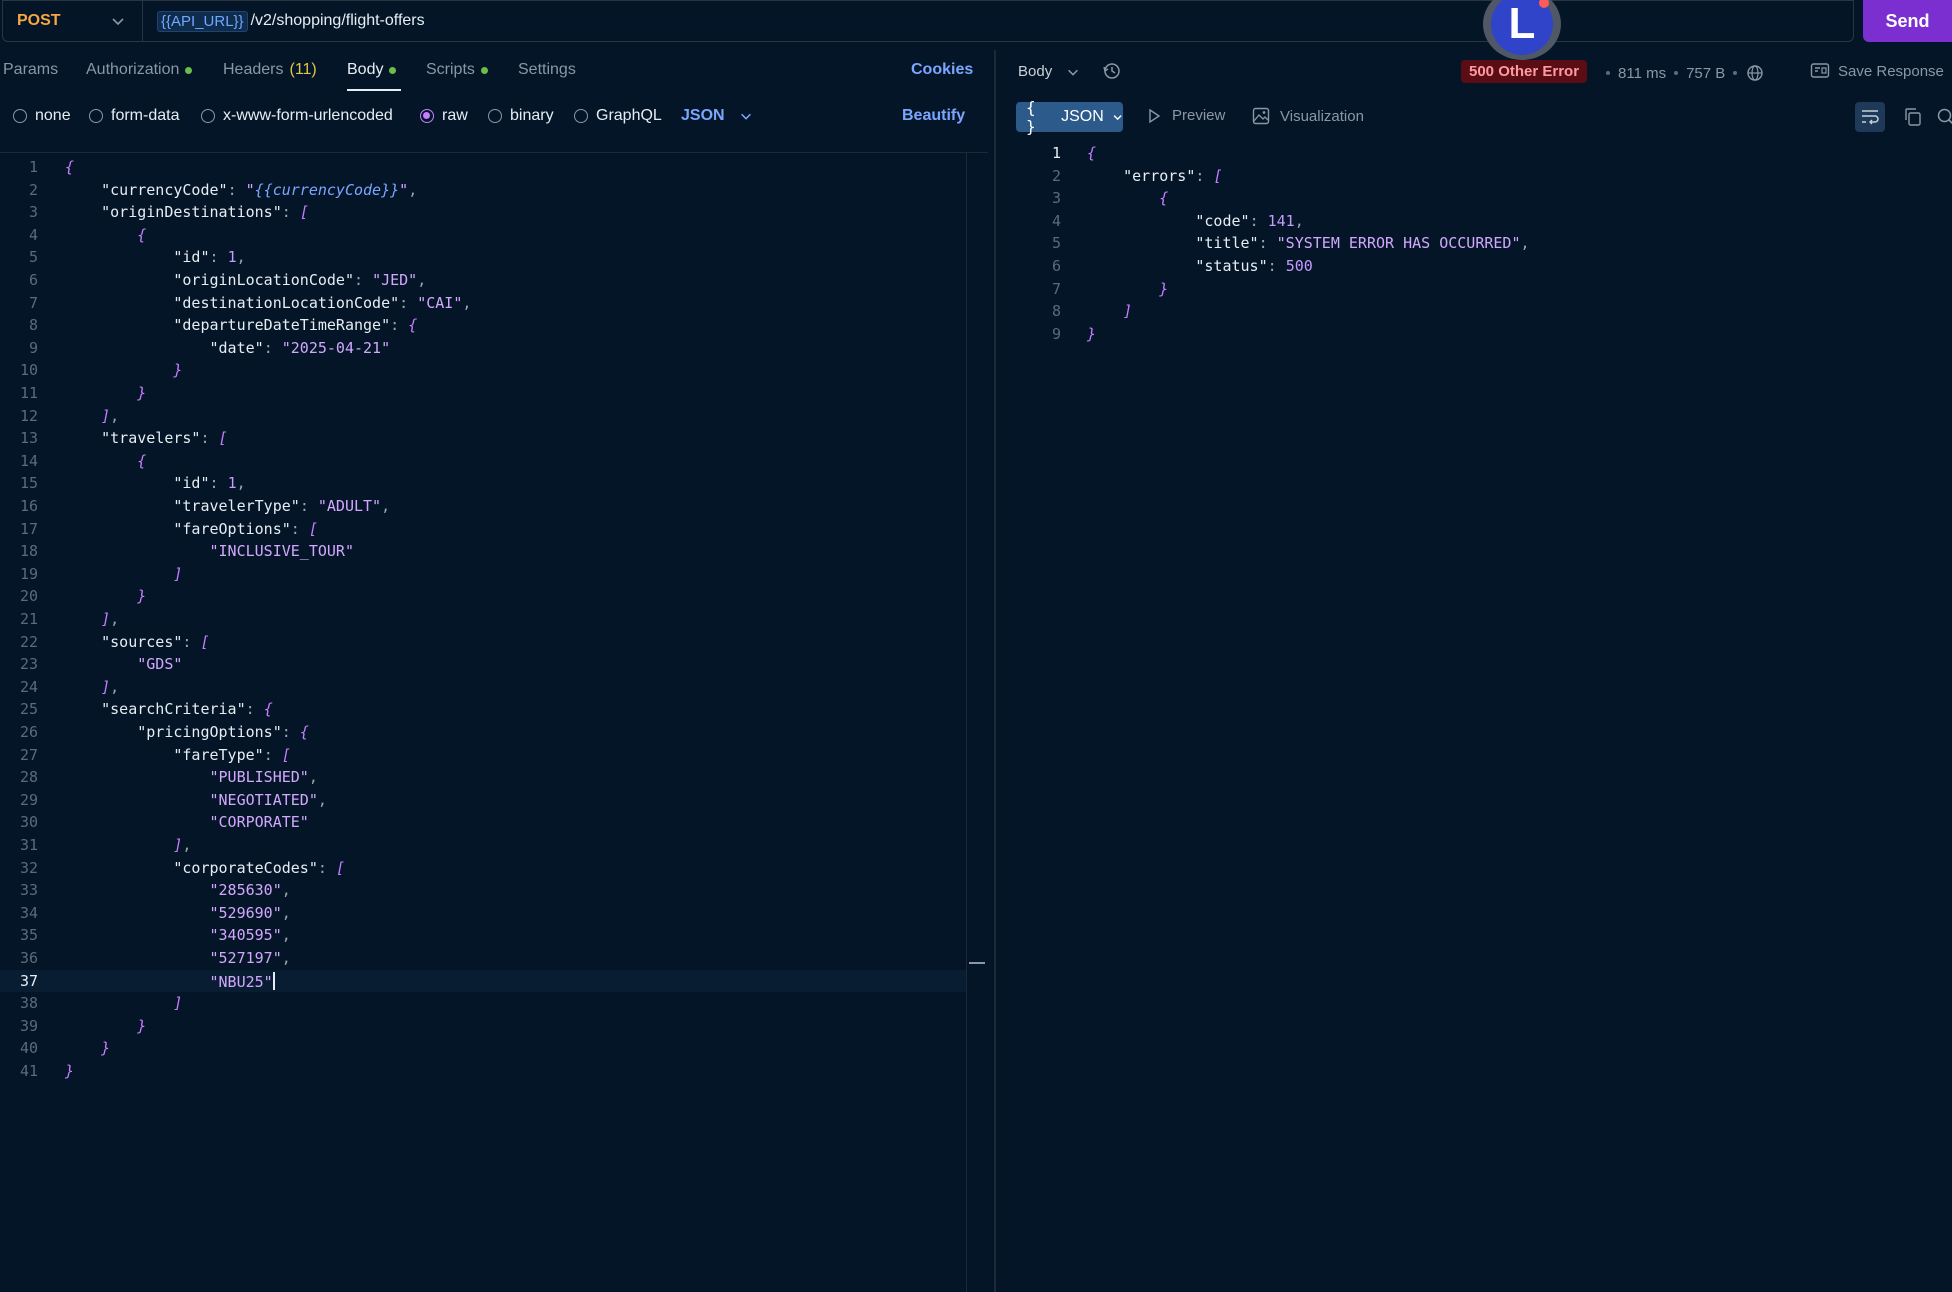 The height and width of the screenshot is (1292, 1952). Describe the element at coordinates (483, 235) in the screenshot. I see `code-line: 4 {` at that location.